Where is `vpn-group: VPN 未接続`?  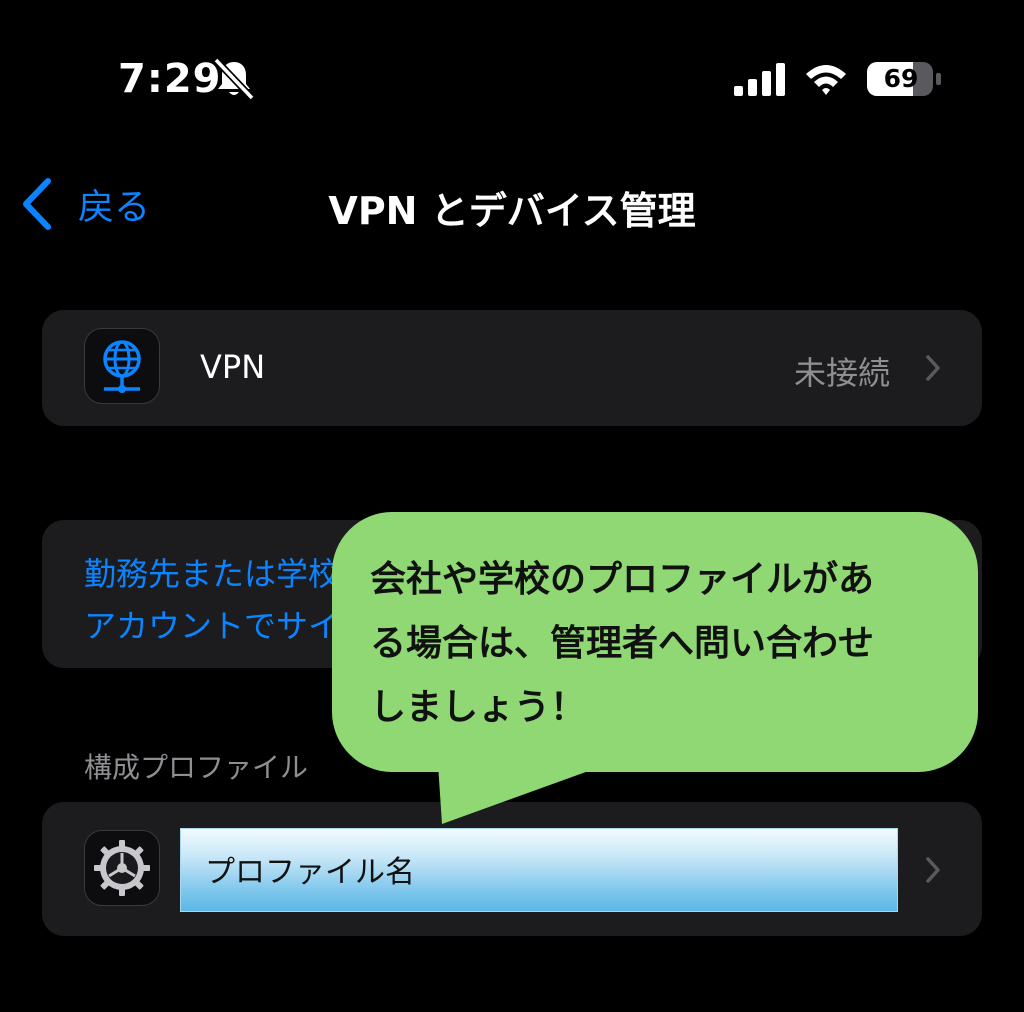
vpn-group: VPN 未接続 is located at coordinates (512, 368).